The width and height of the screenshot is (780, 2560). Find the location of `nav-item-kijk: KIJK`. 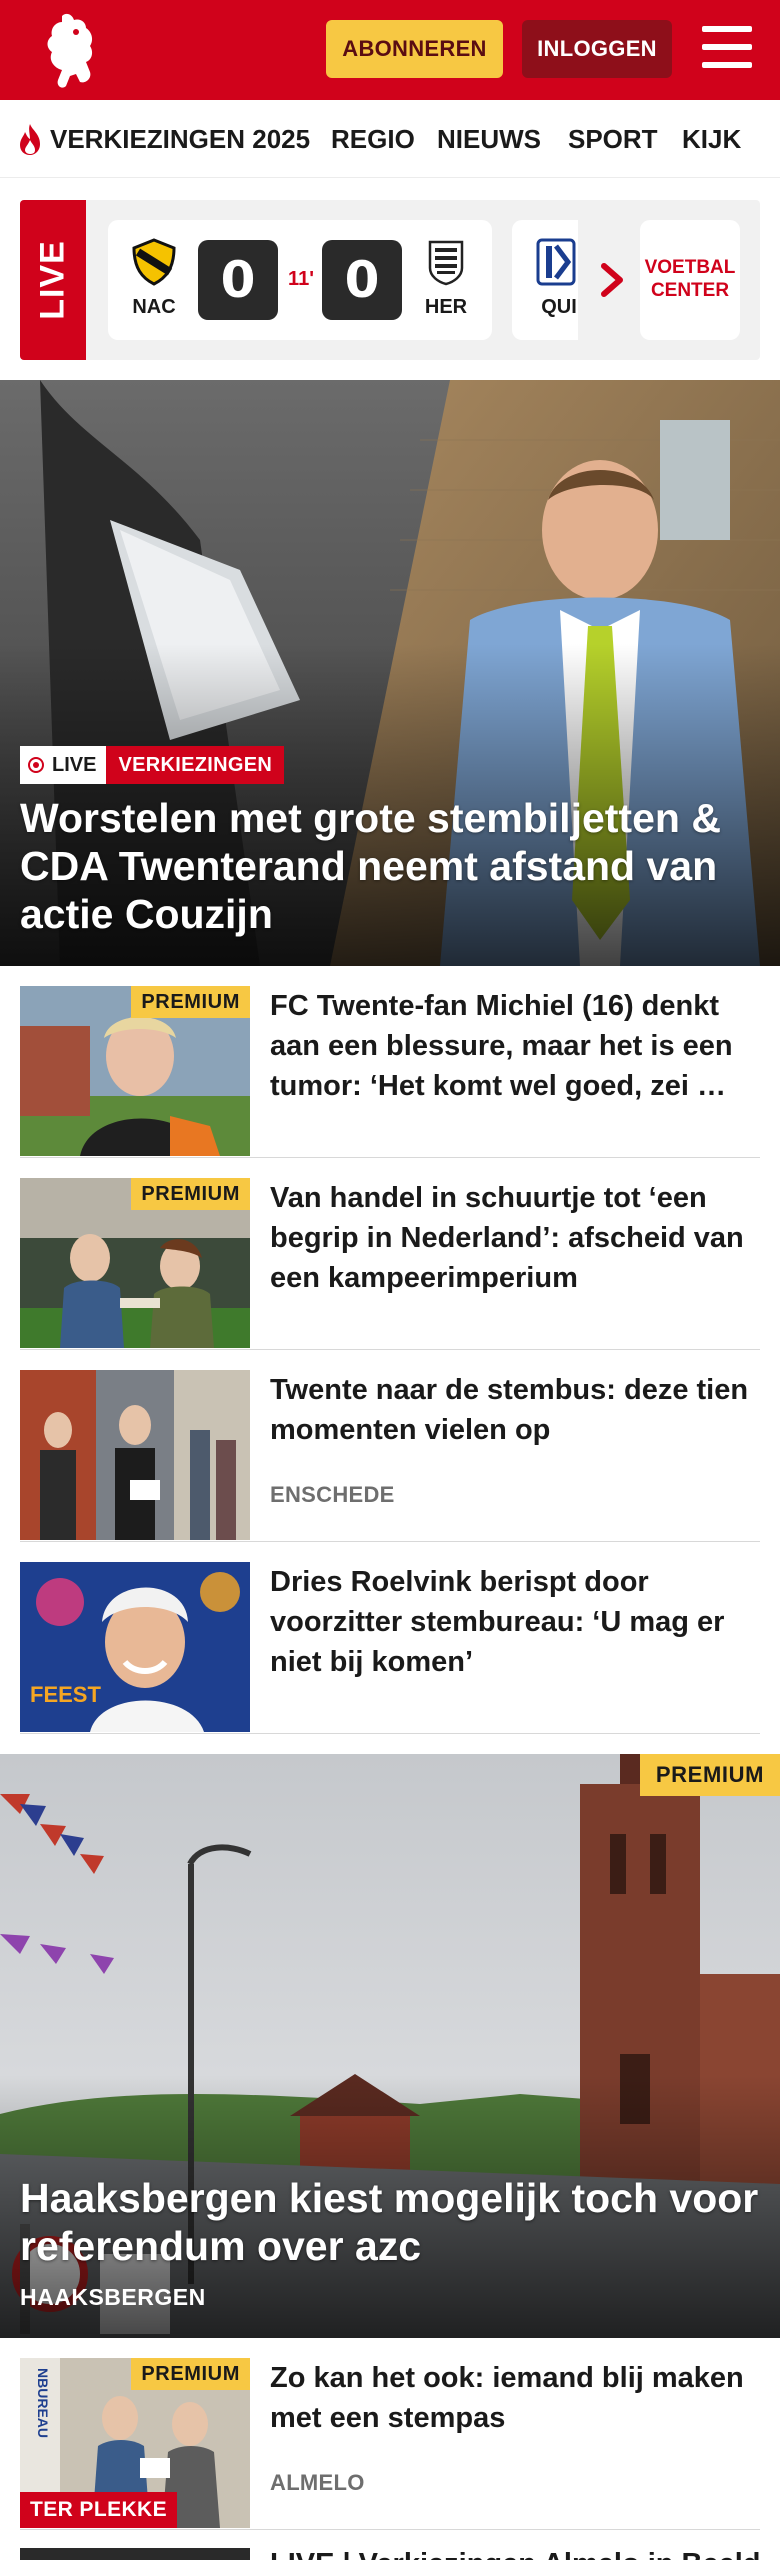

nav-item-kijk: KIJK is located at coordinates (711, 138).